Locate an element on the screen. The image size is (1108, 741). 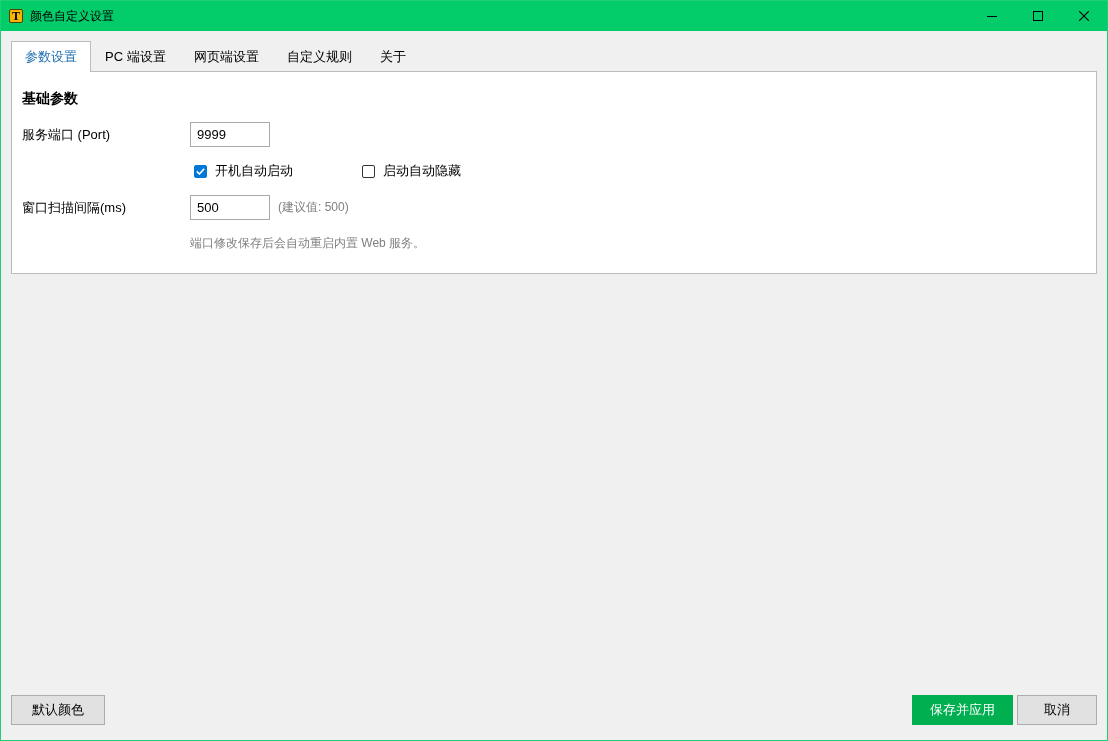
section-heading: 基础参数 is located at coordinates (50, 98).